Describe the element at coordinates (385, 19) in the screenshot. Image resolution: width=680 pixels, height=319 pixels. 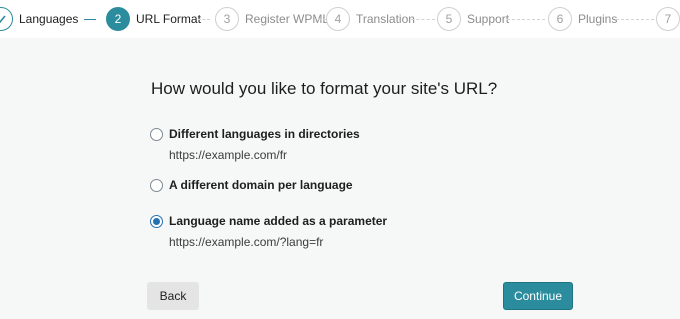
I see `step-label: Translation` at that location.